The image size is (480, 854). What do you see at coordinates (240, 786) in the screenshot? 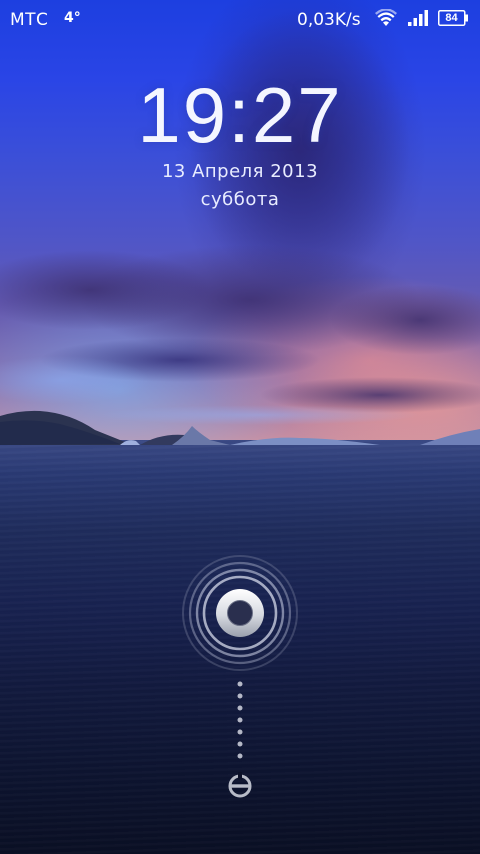
I see `unlock-target-icon` at bounding box center [240, 786].